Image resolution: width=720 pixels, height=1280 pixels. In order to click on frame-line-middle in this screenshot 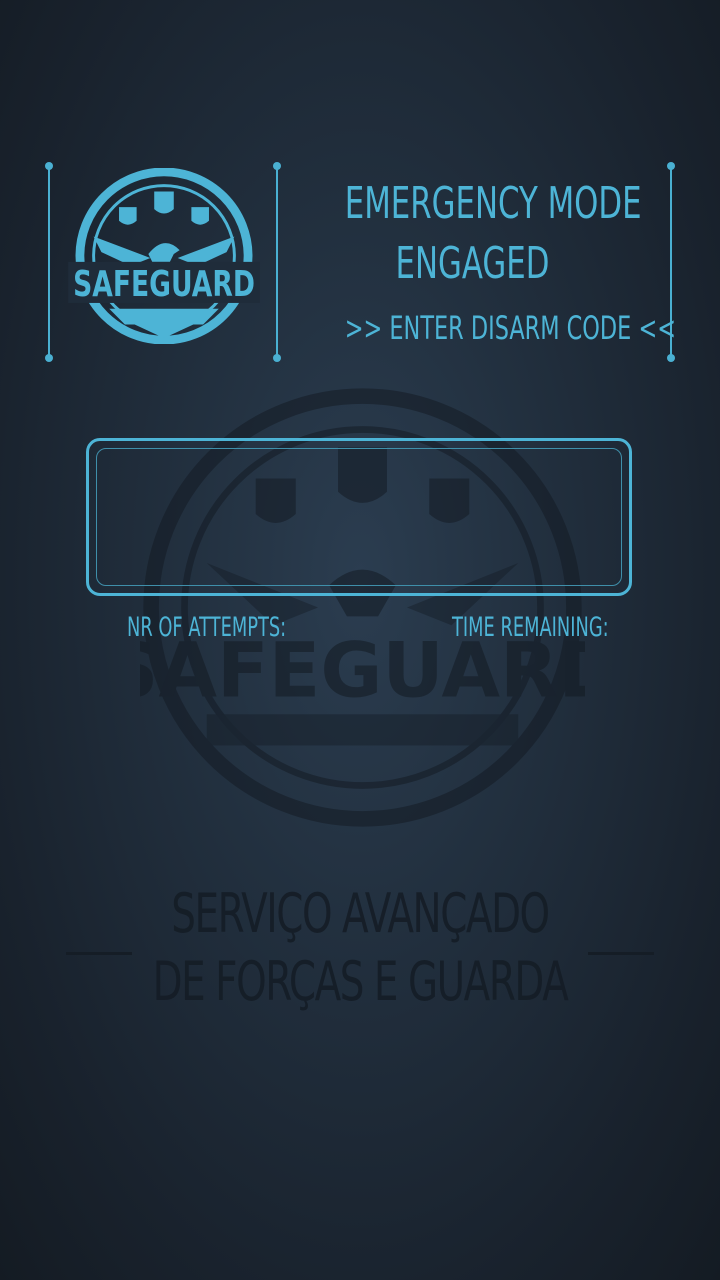, I will do `click(277, 262)`.